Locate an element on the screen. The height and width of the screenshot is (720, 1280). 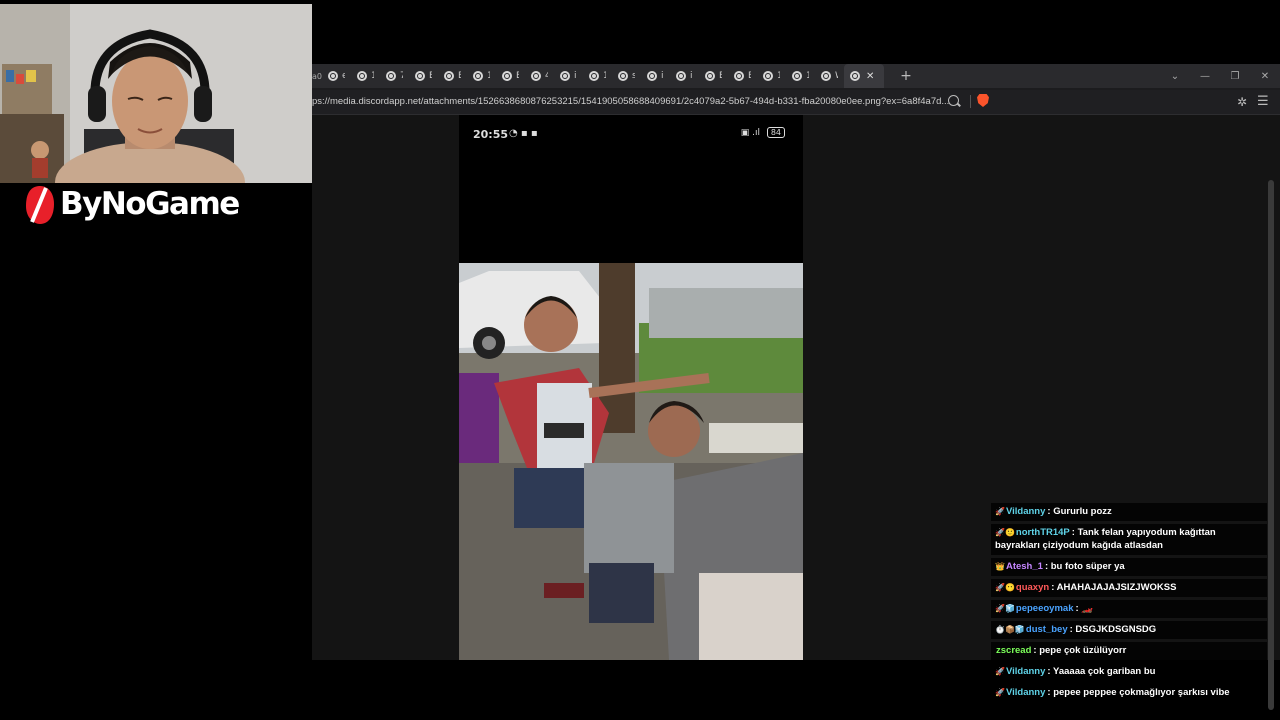
chat-username: dust_bey is located at coordinates (1046, 629).